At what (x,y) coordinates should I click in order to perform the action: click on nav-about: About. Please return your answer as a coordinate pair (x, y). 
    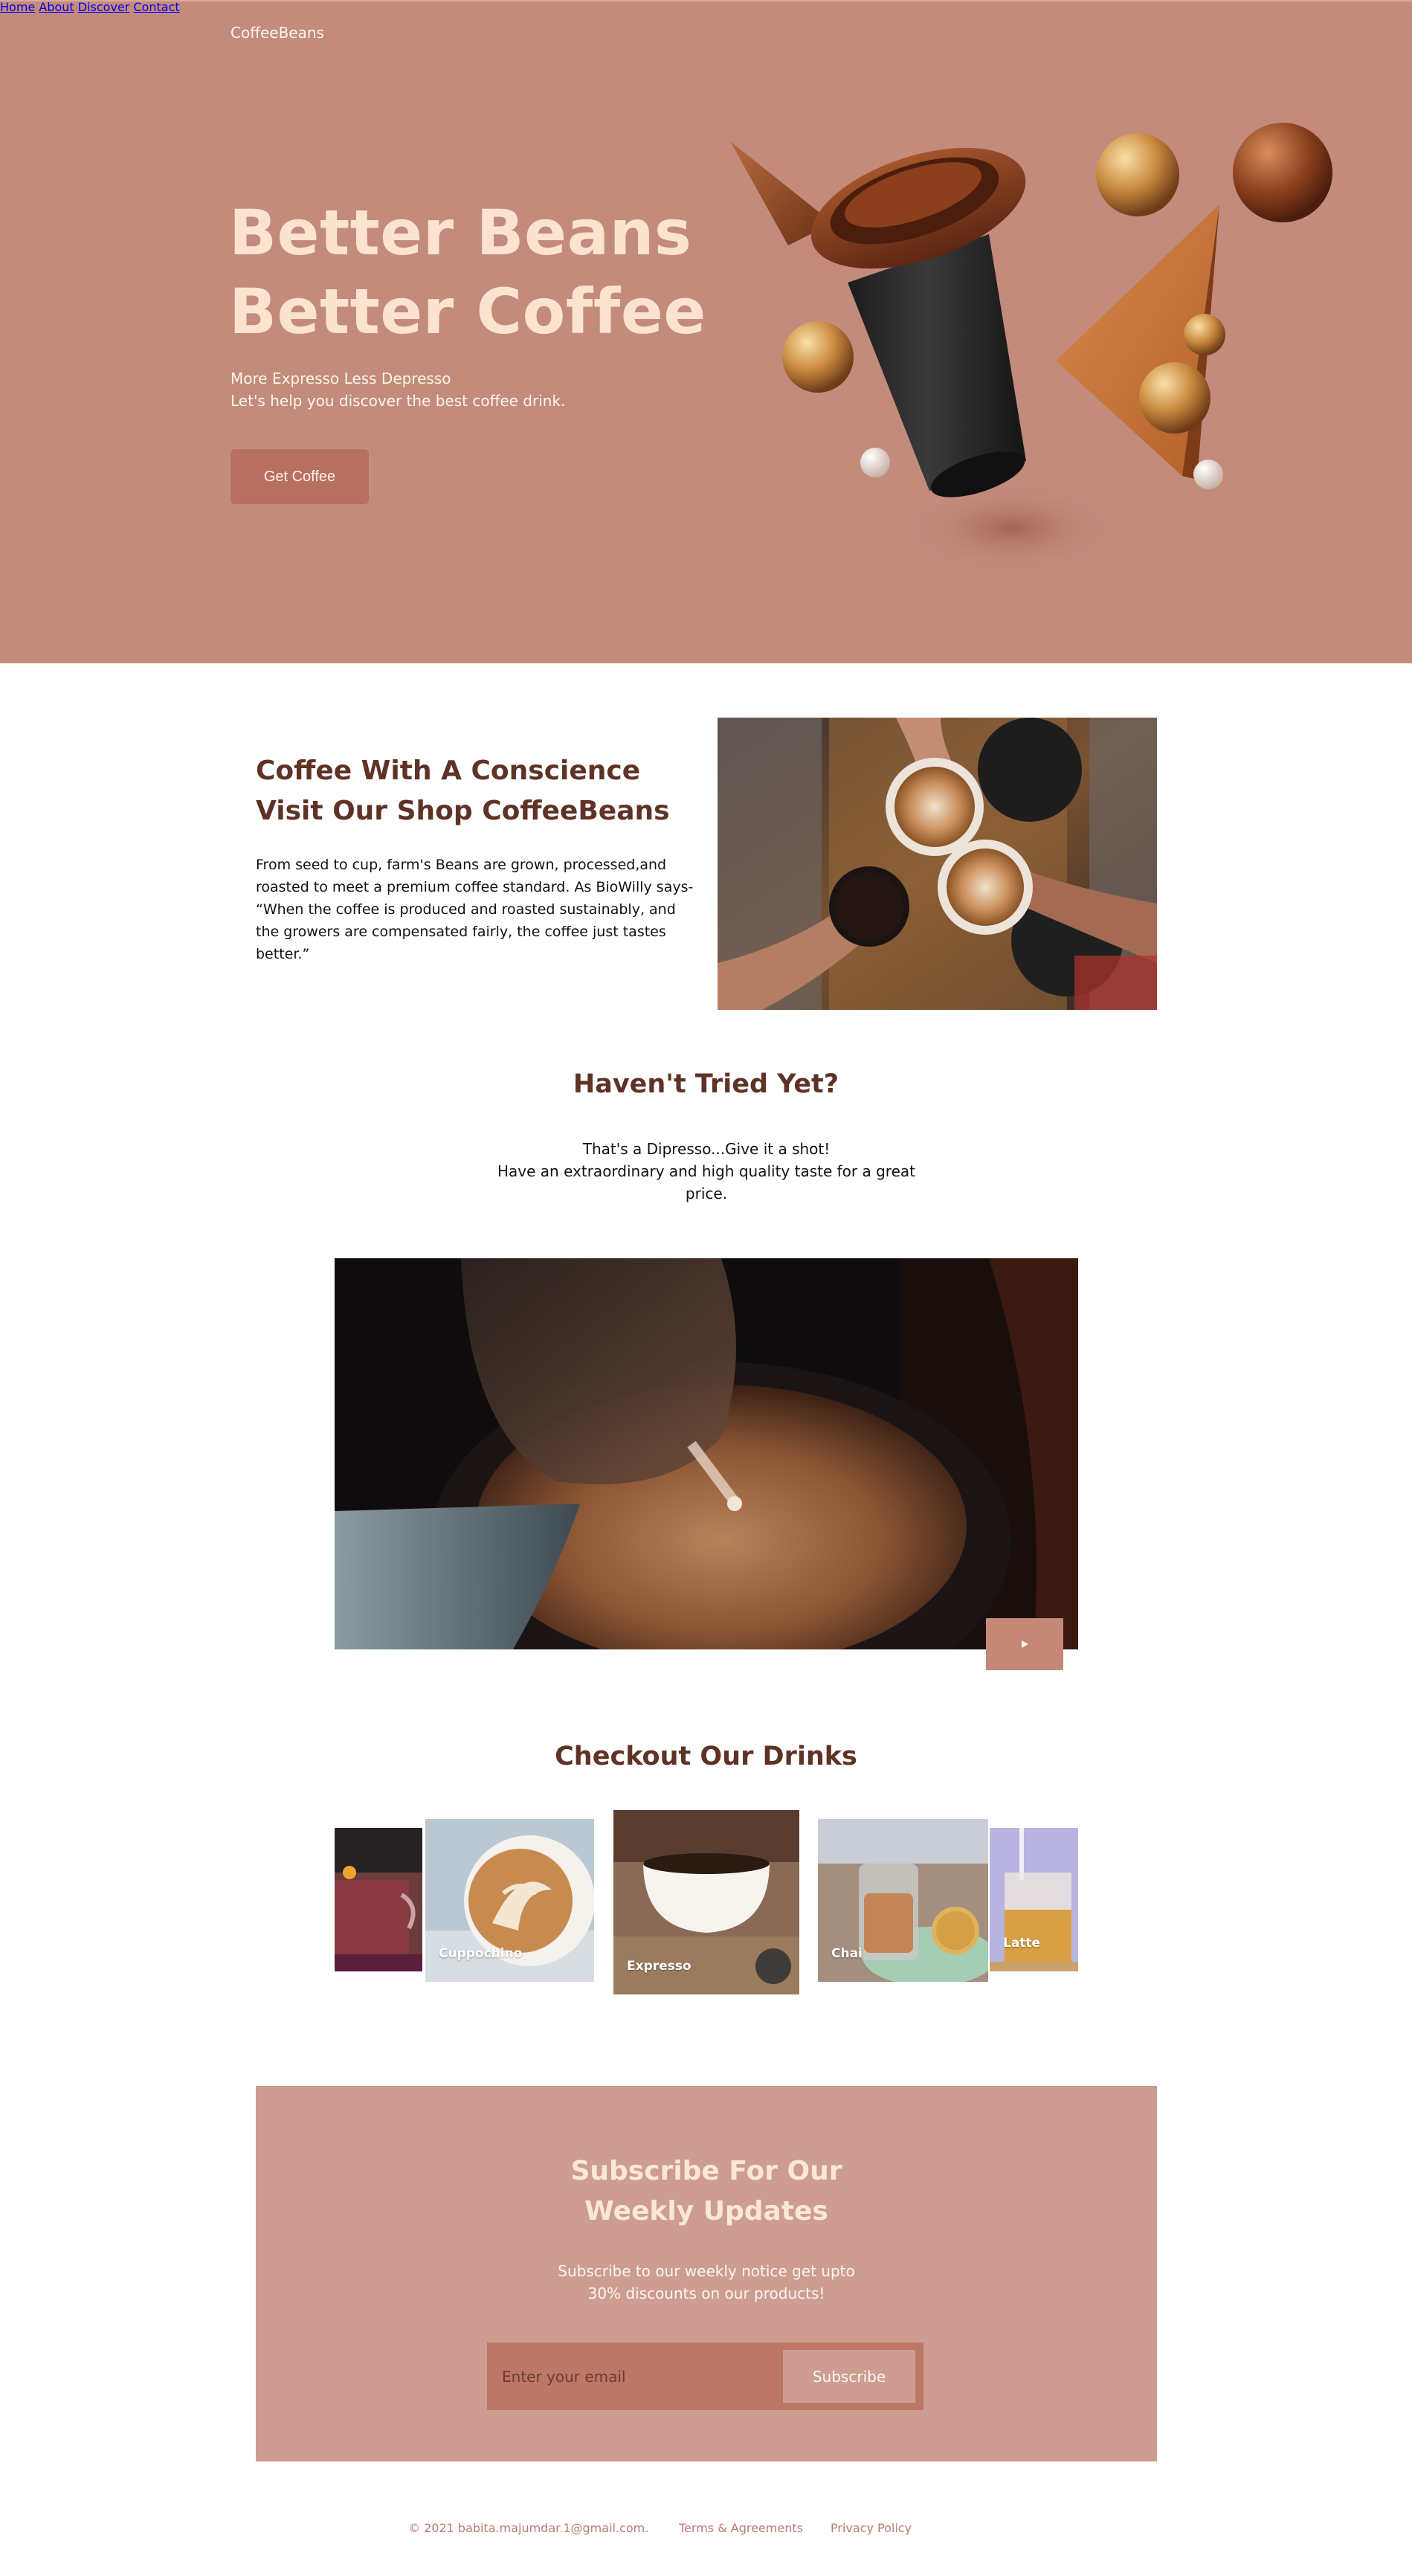
    Looking at the image, I should click on (57, 7).